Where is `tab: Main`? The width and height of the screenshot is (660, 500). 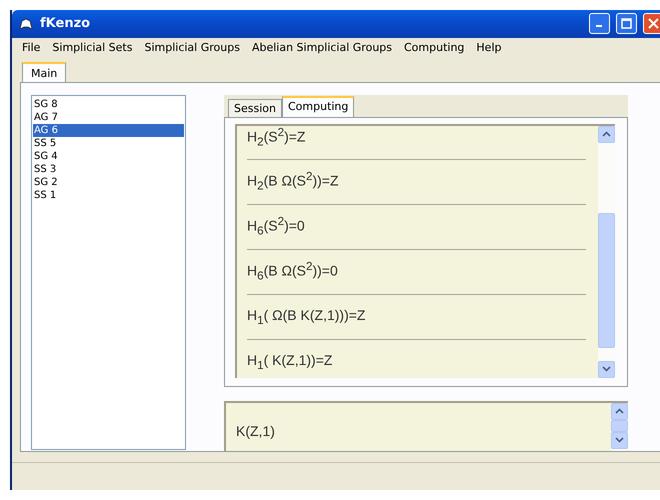 tab: Main is located at coordinates (44, 72).